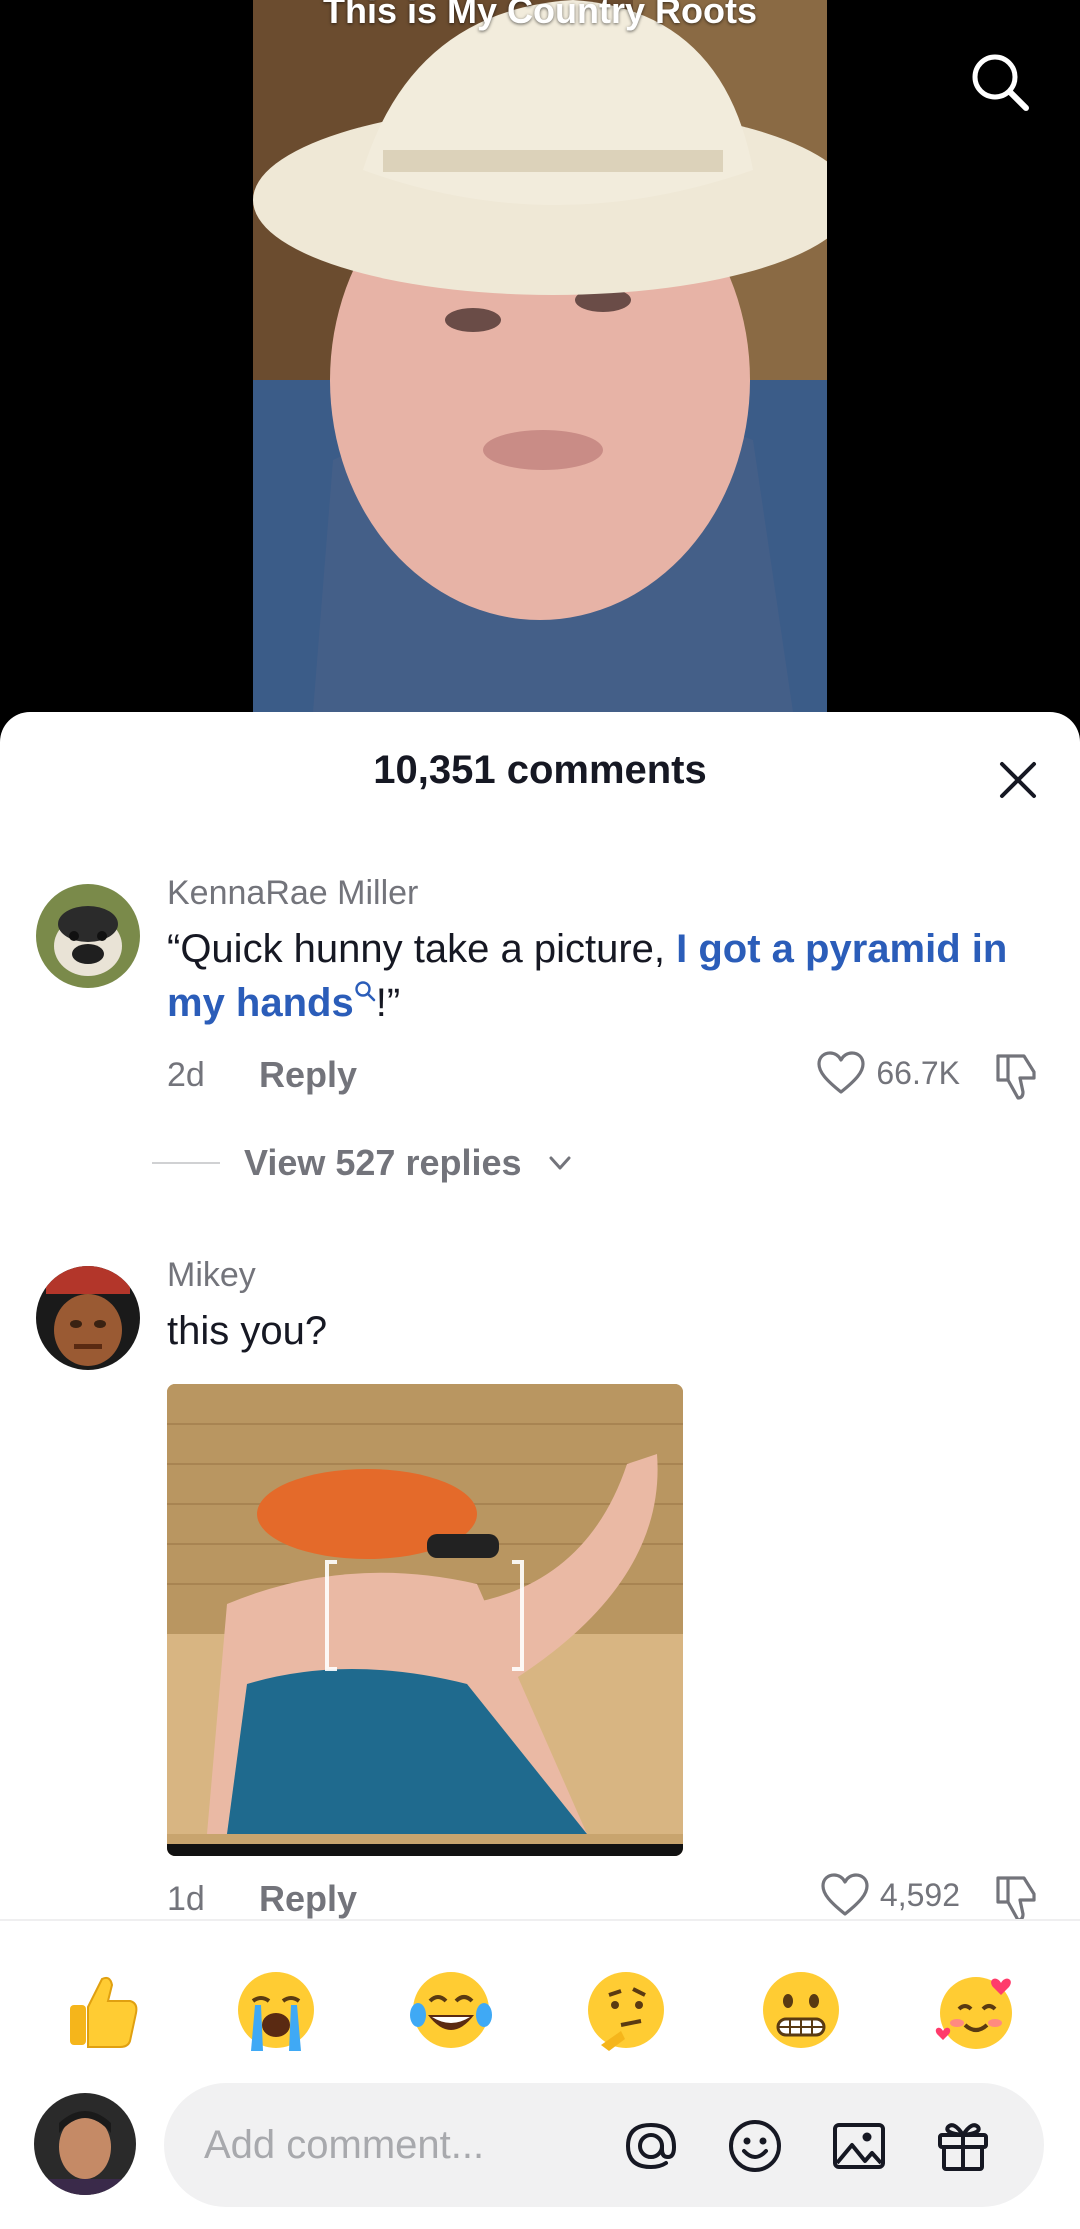 The width and height of the screenshot is (1080, 2229). What do you see at coordinates (388, 1003) in the screenshot?
I see `comment-text-part: !”` at bounding box center [388, 1003].